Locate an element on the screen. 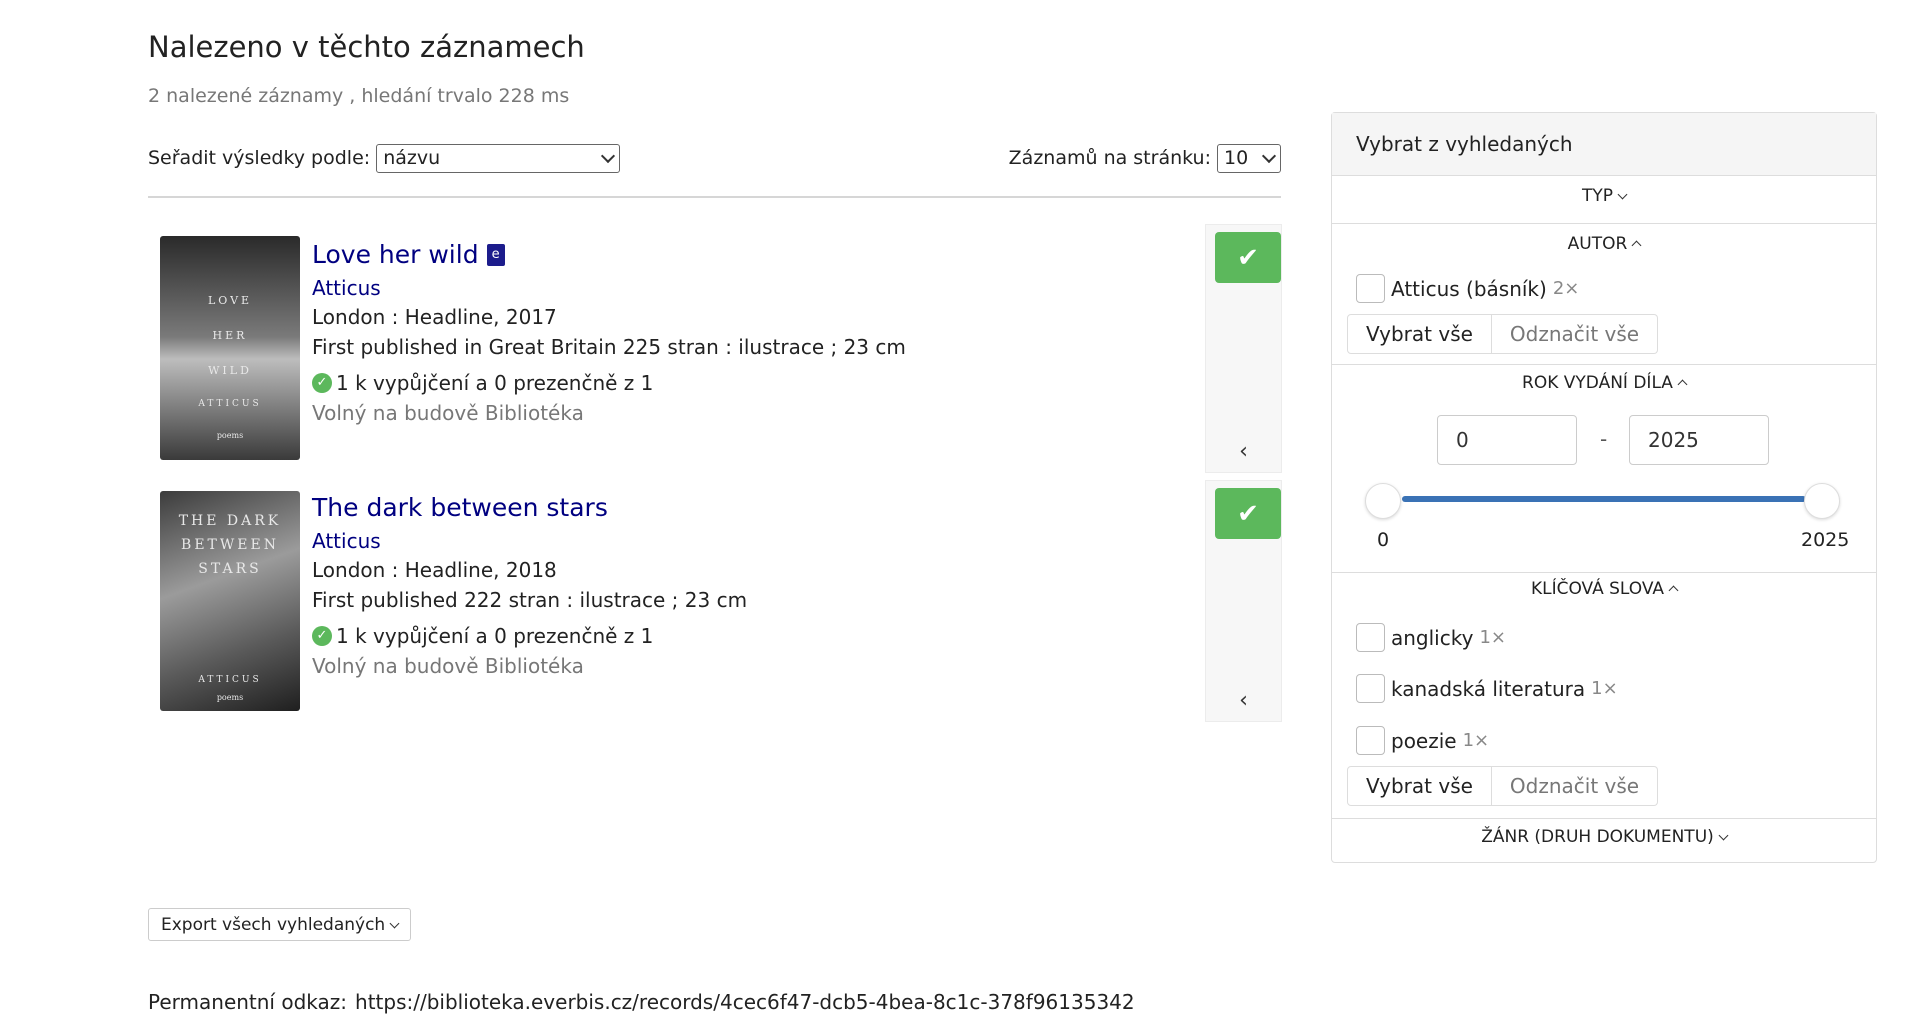 The height and width of the screenshot is (1036, 1922). cover-text: THE DARK is located at coordinates (230, 521).